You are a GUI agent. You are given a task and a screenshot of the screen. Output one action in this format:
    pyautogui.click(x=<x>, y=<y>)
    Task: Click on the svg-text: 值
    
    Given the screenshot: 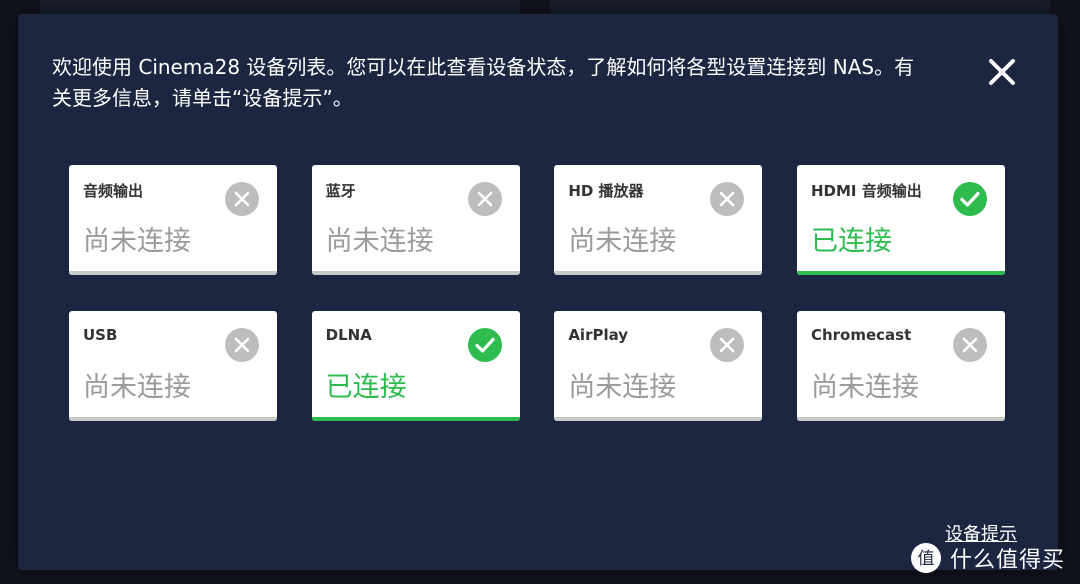 What is the action you would take?
    pyautogui.click(x=926, y=559)
    